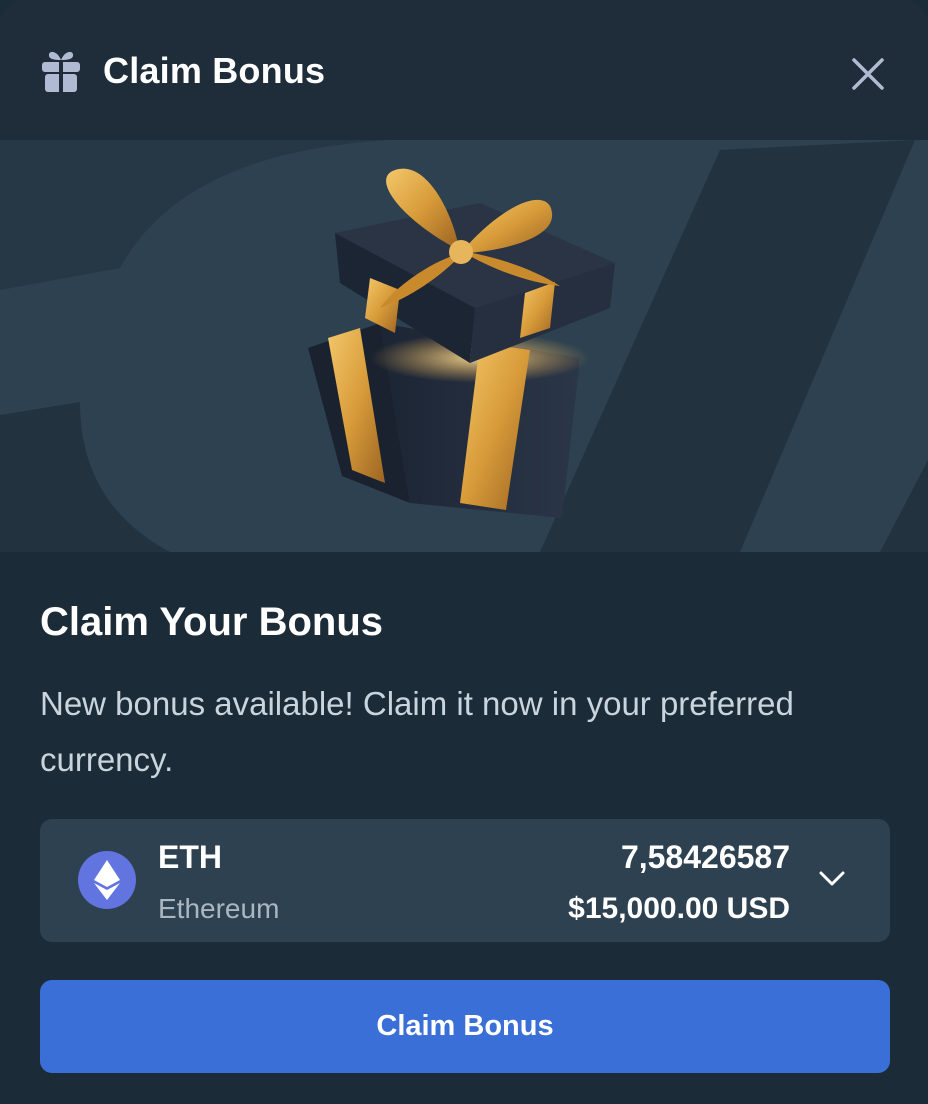 Image resolution: width=928 pixels, height=1104 pixels. Describe the element at coordinates (705, 857) in the screenshot. I see `currency-amount: 7,58426587` at that location.